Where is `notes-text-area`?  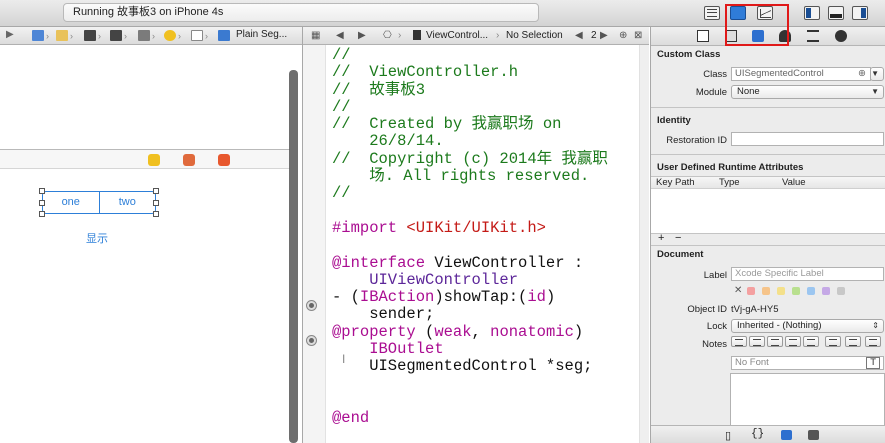
notes-text-area is located at coordinates (807, 400).